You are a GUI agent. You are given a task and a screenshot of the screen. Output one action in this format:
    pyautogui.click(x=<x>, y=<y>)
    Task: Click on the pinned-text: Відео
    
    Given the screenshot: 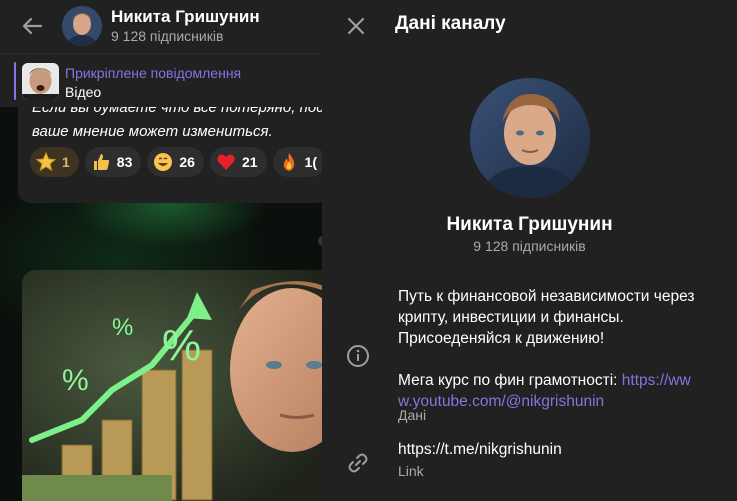 What is the action you would take?
    pyautogui.click(x=83, y=92)
    